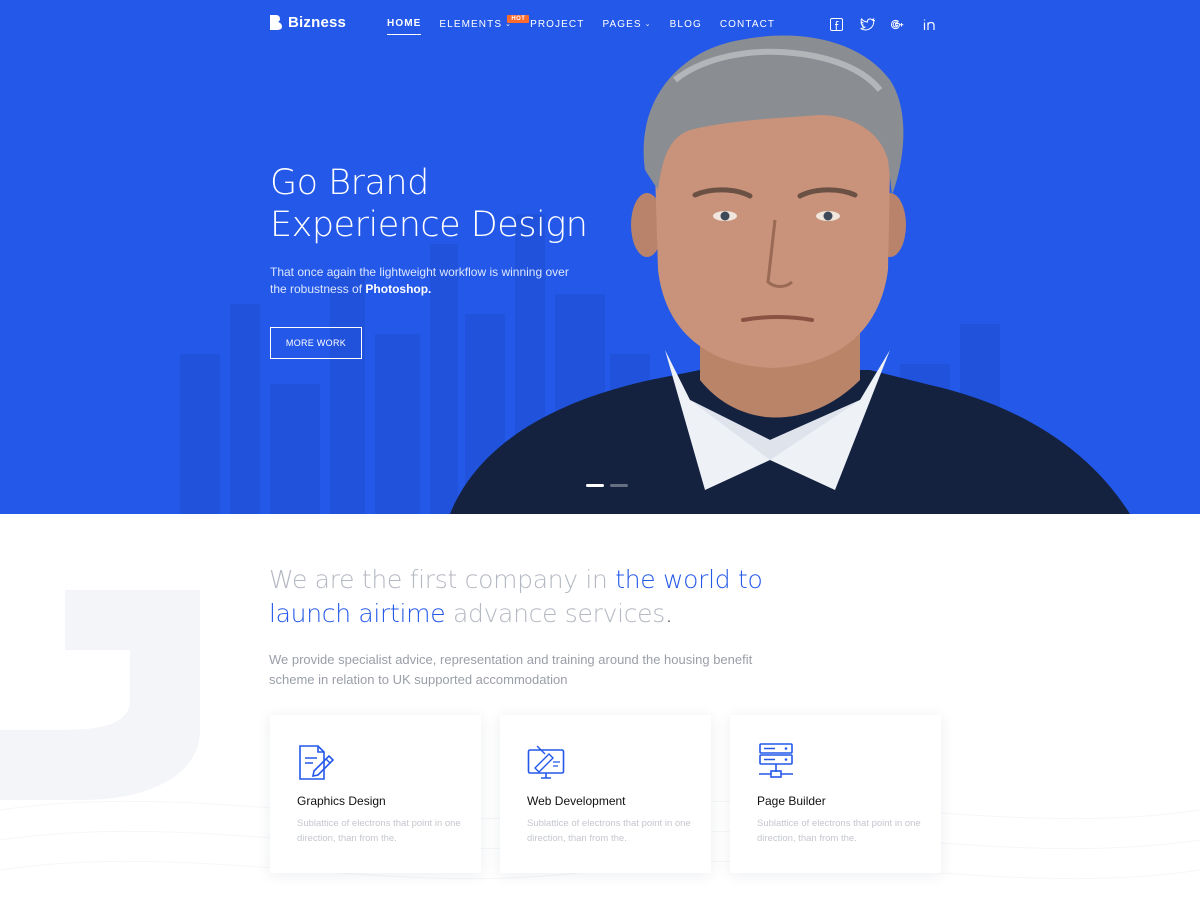  I want to click on headline-text-2: advance services, so click(555, 613).